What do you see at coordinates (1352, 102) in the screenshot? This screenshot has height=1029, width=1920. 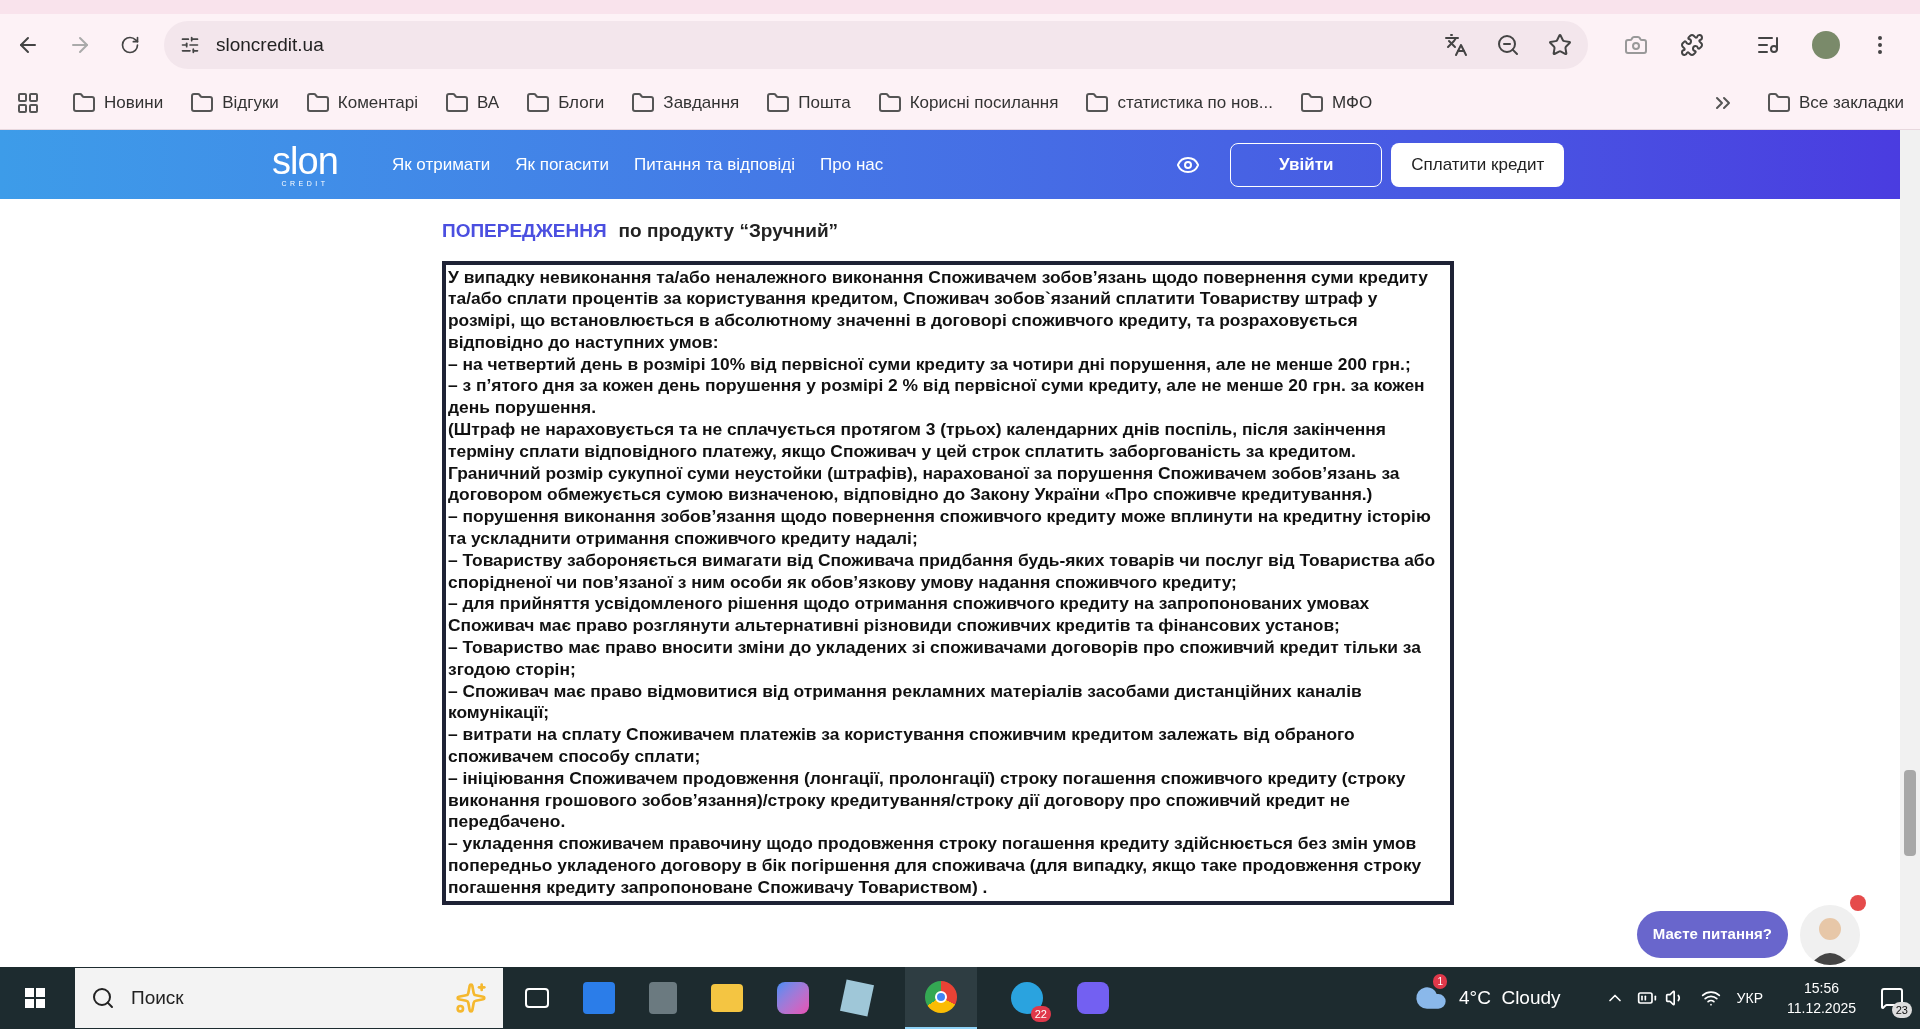 I see `bookmark-label: МФО` at bounding box center [1352, 102].